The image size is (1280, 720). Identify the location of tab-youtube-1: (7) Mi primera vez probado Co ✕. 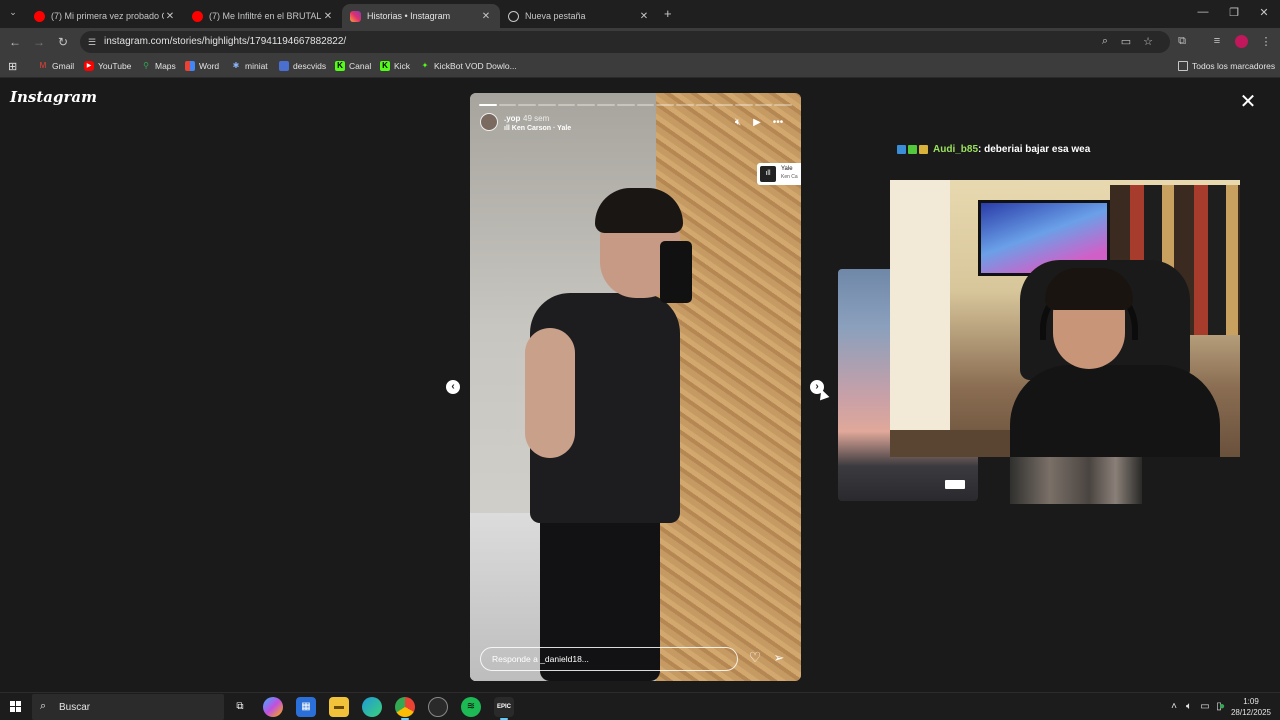
(105, 16).